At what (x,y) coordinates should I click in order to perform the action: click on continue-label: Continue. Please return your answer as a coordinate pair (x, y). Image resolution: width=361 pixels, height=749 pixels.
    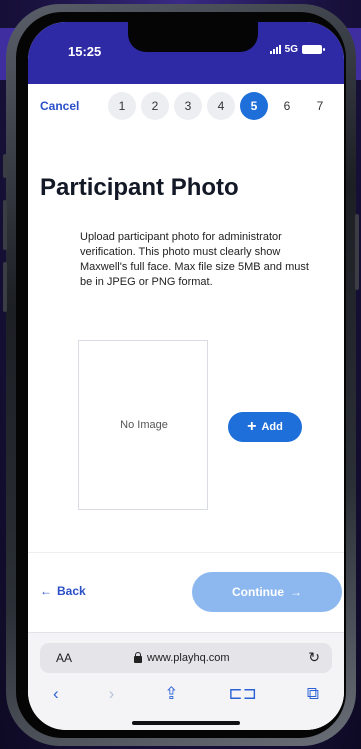
    Looking at the image, I should click on (258, 592).